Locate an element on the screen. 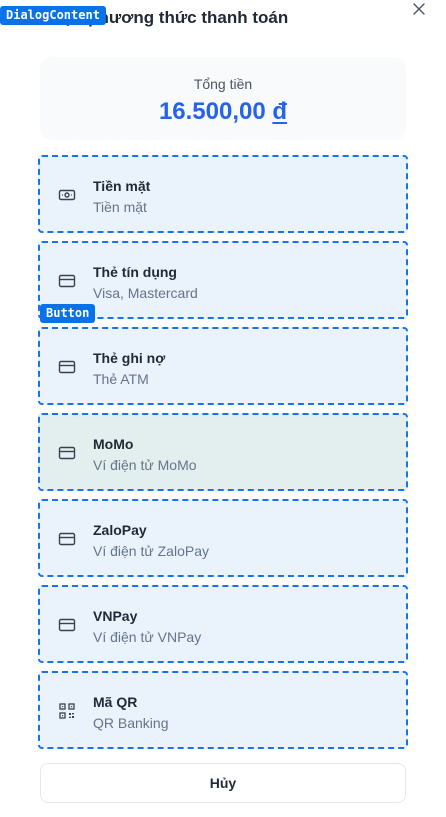 This screenshot has width=446, height=817. qr-code-icon is located at coordinates (67, 711).